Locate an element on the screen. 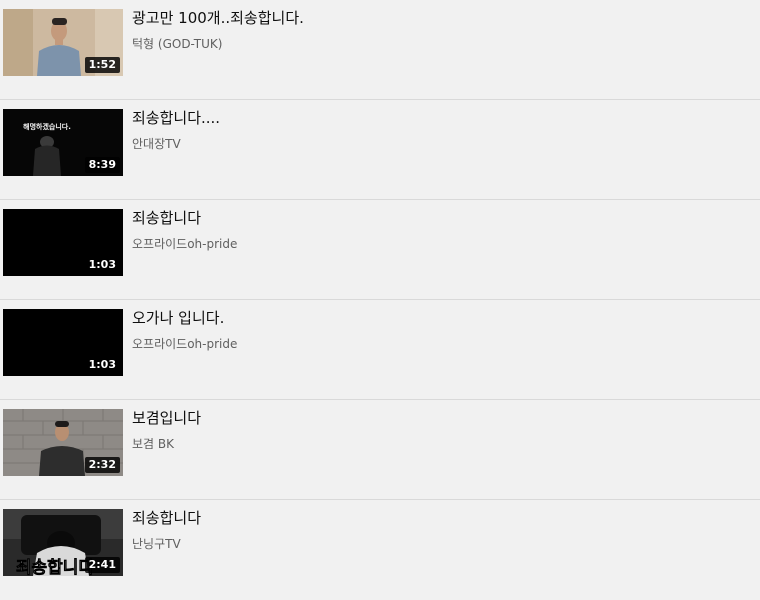 The height and width of the screenshot is (600, 760). channel-name: 보겸 BK is located at coordinates (153, 444).